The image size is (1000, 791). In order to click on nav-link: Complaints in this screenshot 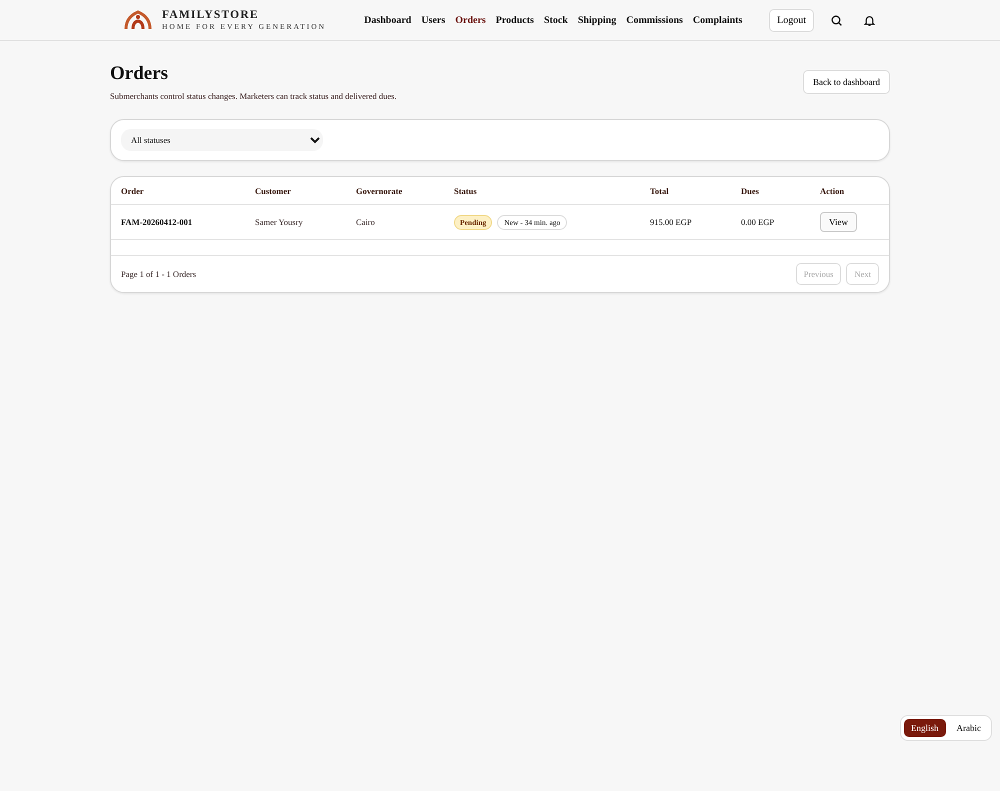, I will do `click(717, 20)`.